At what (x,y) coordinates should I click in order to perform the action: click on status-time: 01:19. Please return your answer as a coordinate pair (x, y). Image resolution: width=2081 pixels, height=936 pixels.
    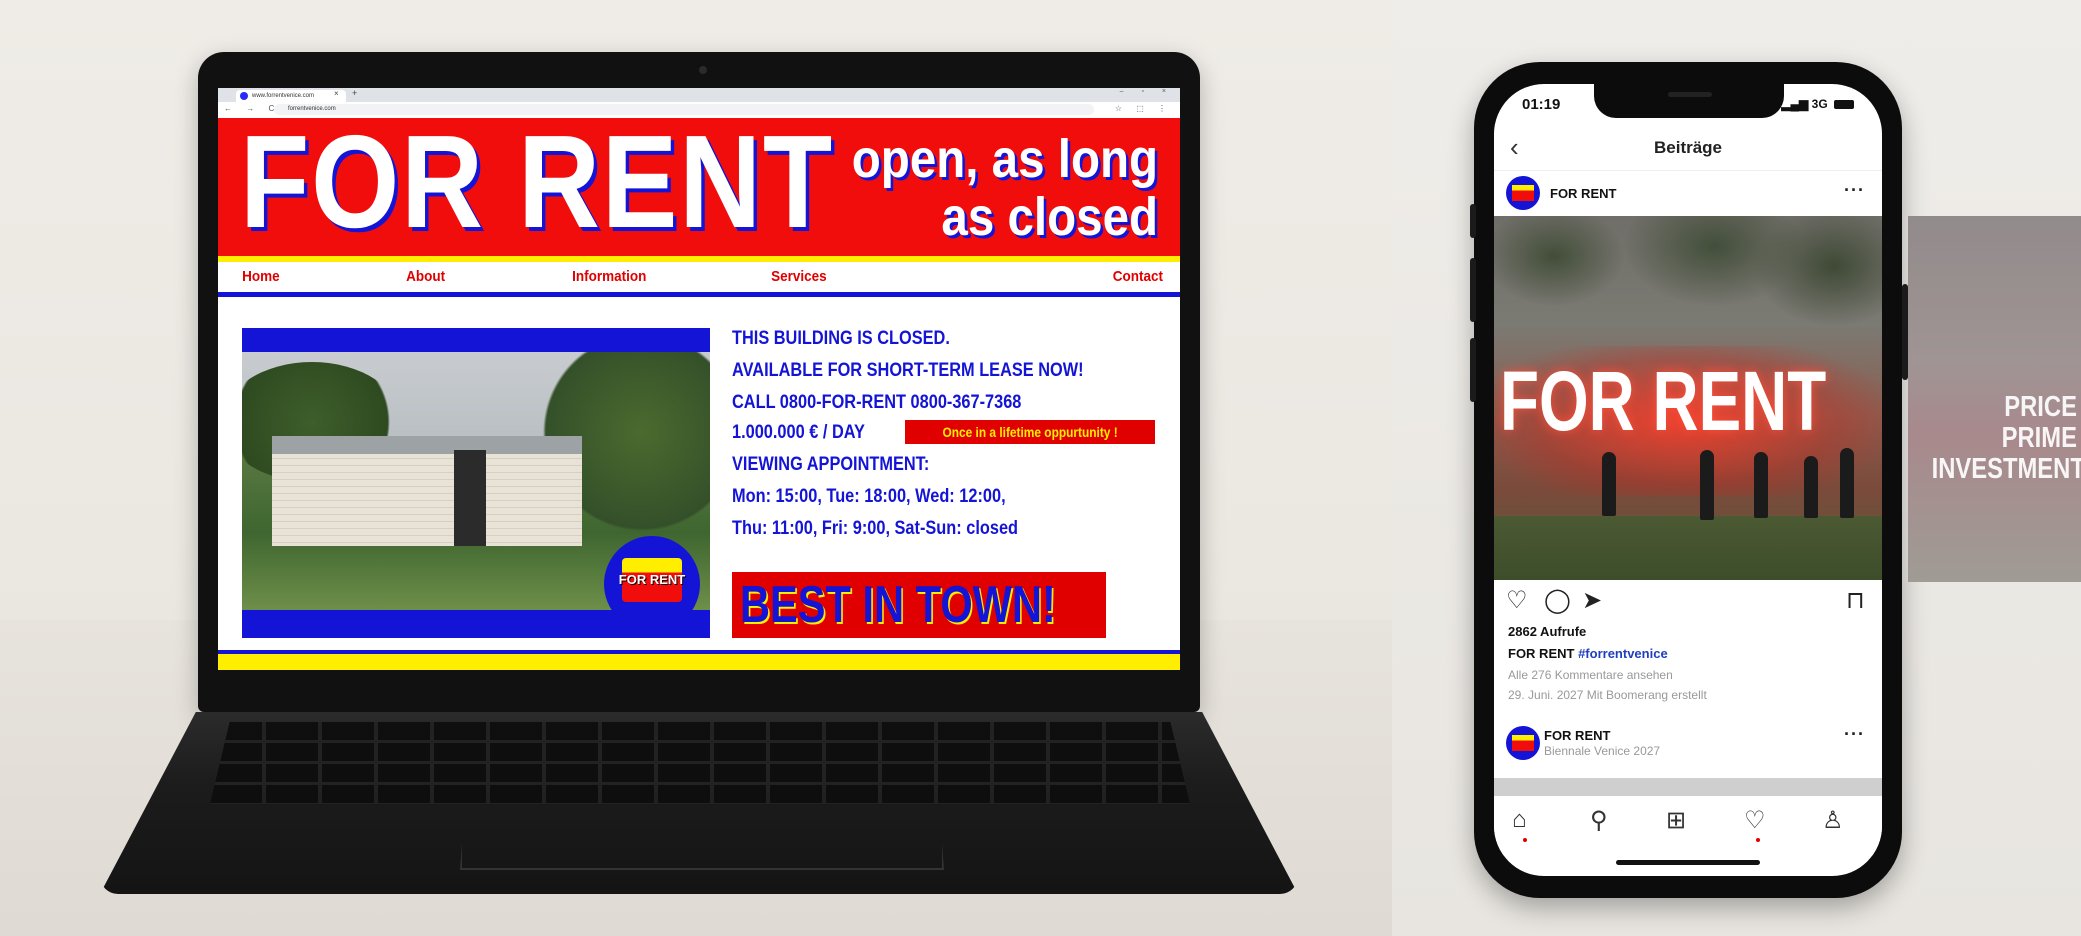
    Looking at the image, I should click on (1541, 104).